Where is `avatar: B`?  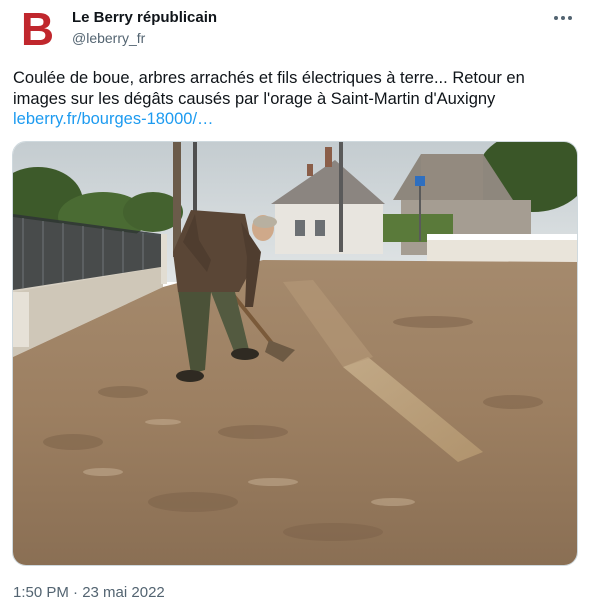
avatar: B is located at coordinates (37, 29).